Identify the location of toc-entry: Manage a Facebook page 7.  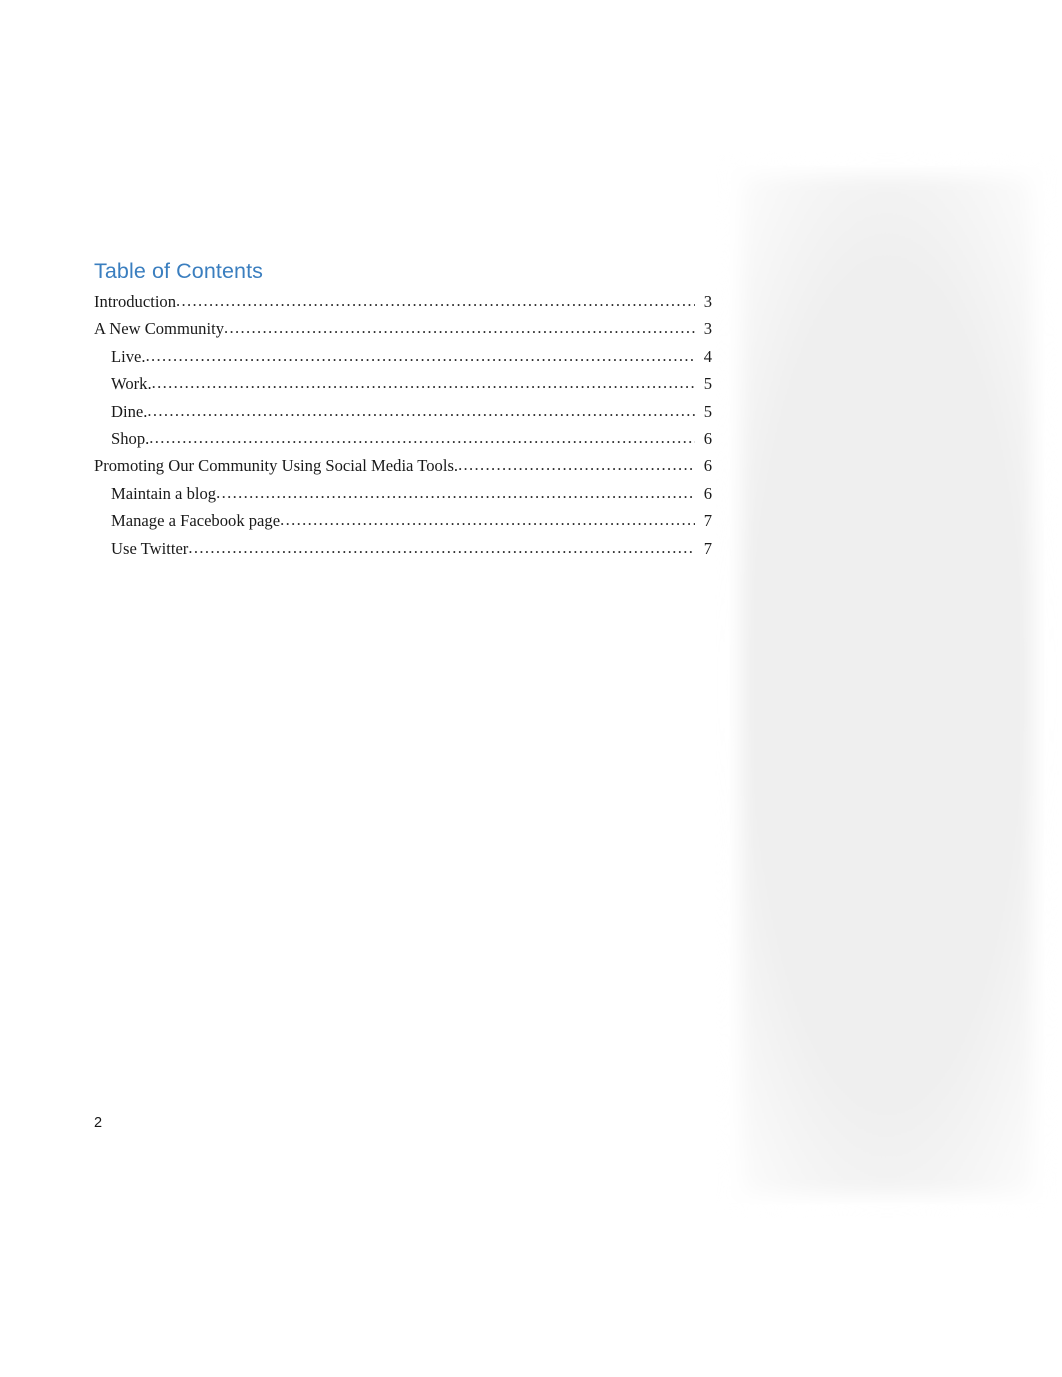
(403, 524).